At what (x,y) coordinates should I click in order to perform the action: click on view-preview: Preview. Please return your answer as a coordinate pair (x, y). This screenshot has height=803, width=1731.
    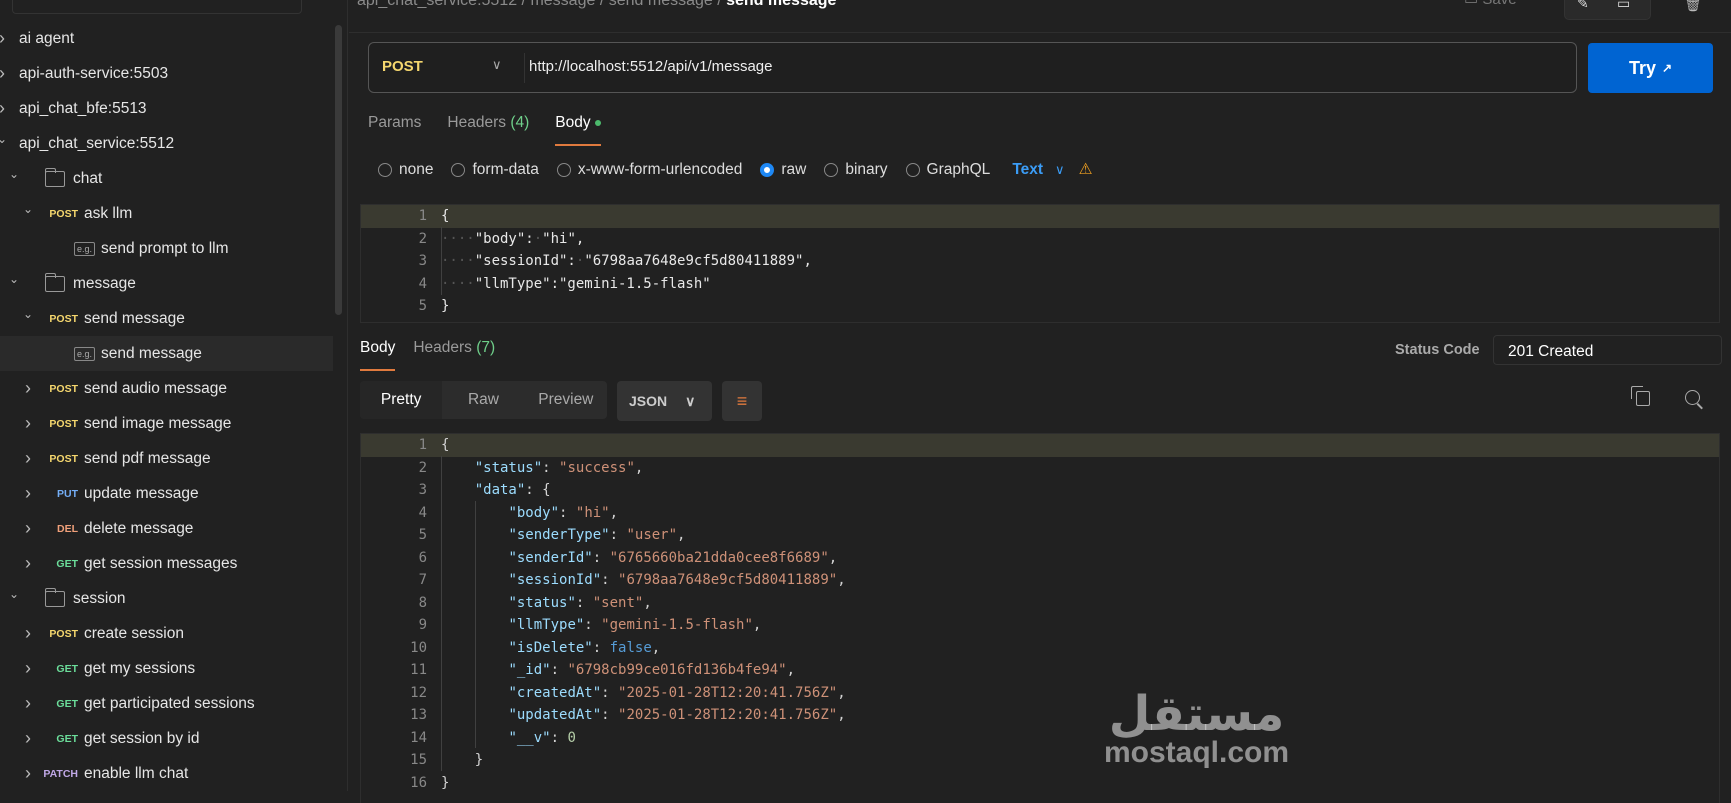
    Looking at the image, I should click on (566, 400).